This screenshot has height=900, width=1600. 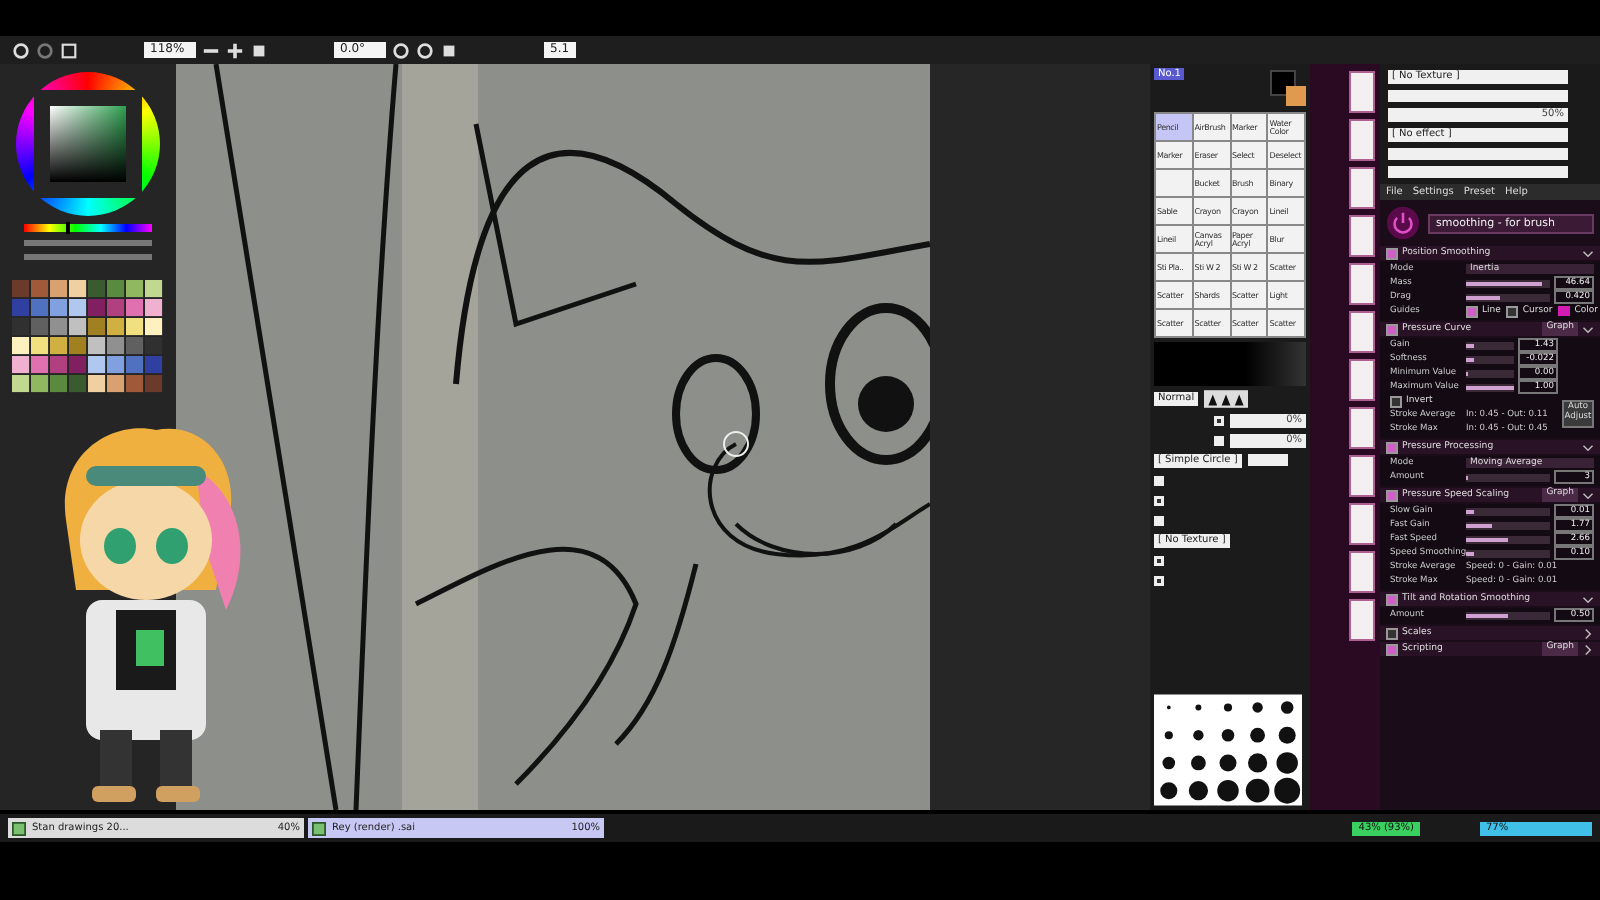 I want to click on input-field, so click(x=1267, y=460).